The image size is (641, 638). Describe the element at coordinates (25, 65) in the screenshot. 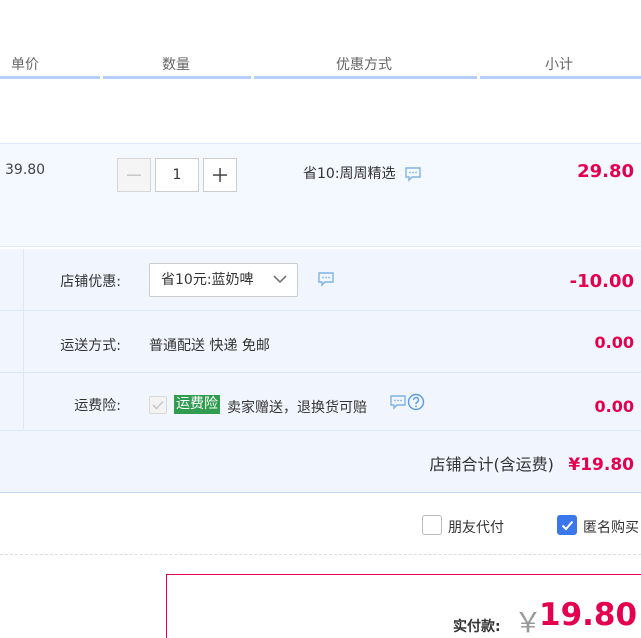

I see `column-unit-price: 单价` at that location.